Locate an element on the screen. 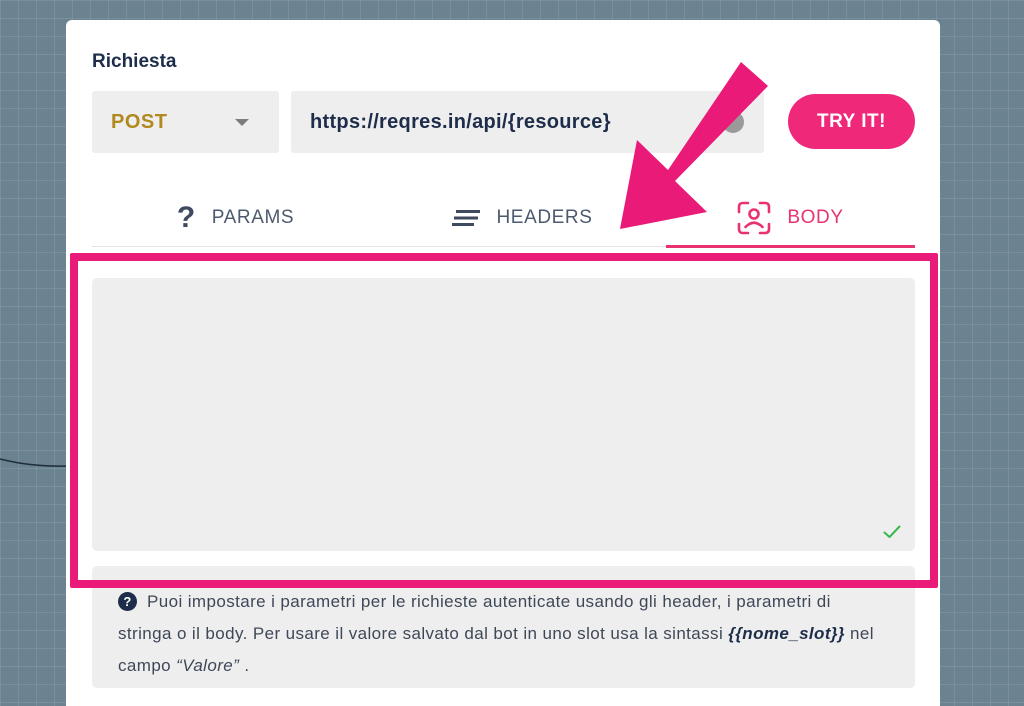 The image size is (1024, 706). tab-body: BODY is located at coordinates (790, 219).